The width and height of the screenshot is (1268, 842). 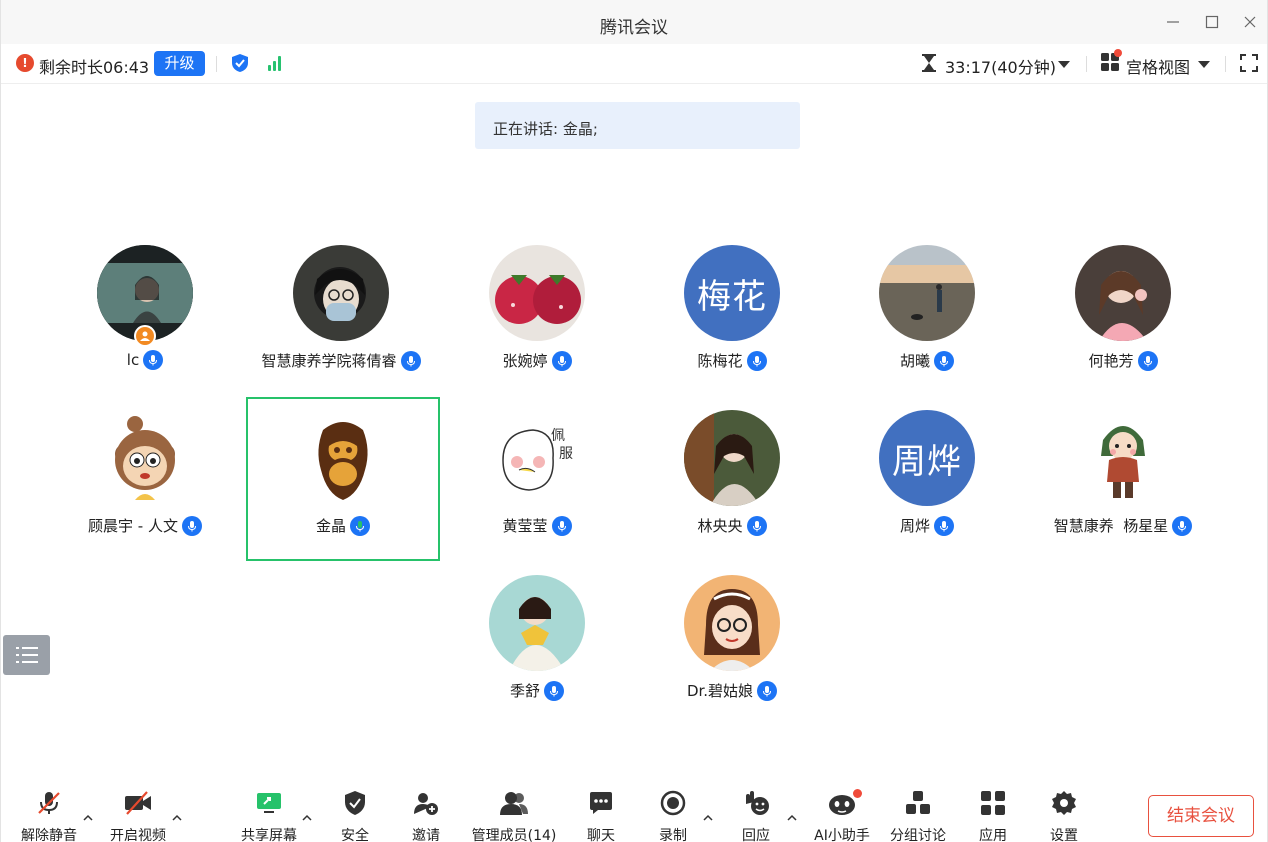 I want to click on participant-tile: 佩服 黄莹莹, so click(x=537, y=492).